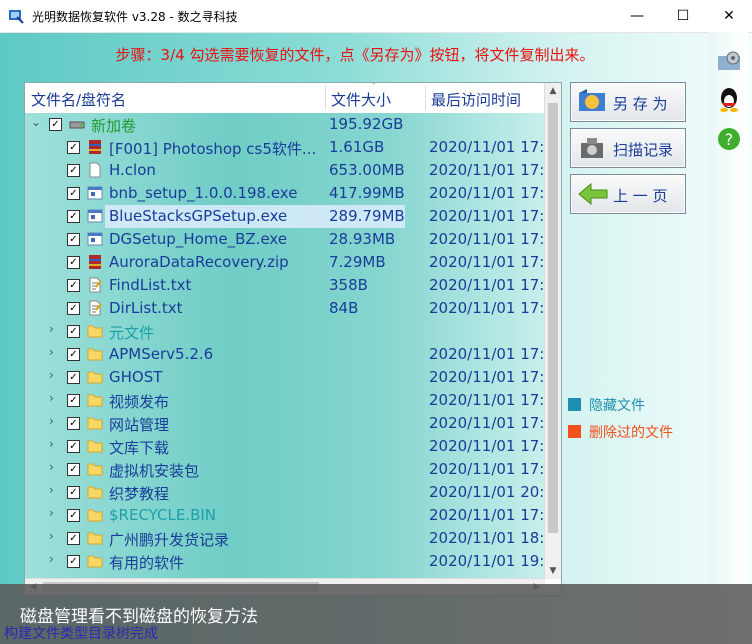  What do you see at coordinates (285, 170) in the screenshot?
I see `table-row: ✓ H.clon 653.00MB 2020/11/01 17:5` at bounding box center [285, 170].